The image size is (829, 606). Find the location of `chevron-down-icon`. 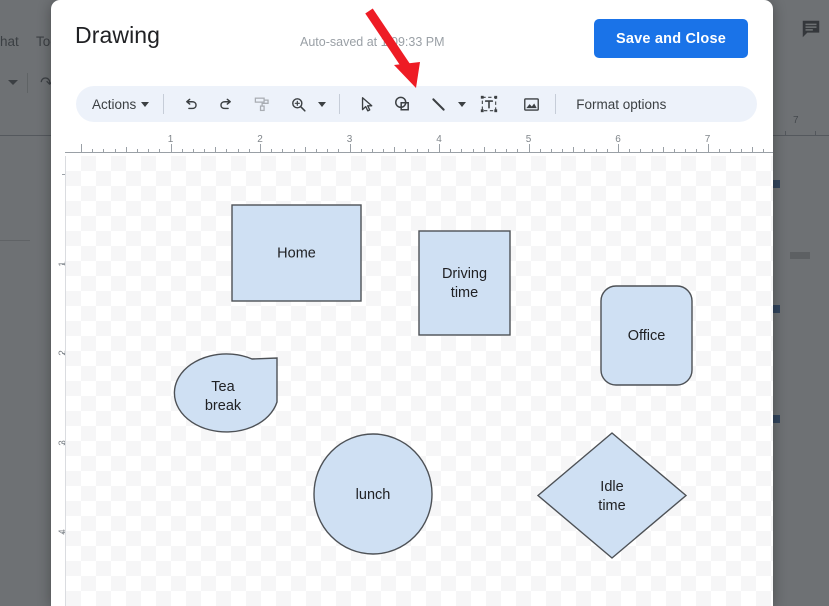

chevron-down-icon is located at coordinates (462, 104).